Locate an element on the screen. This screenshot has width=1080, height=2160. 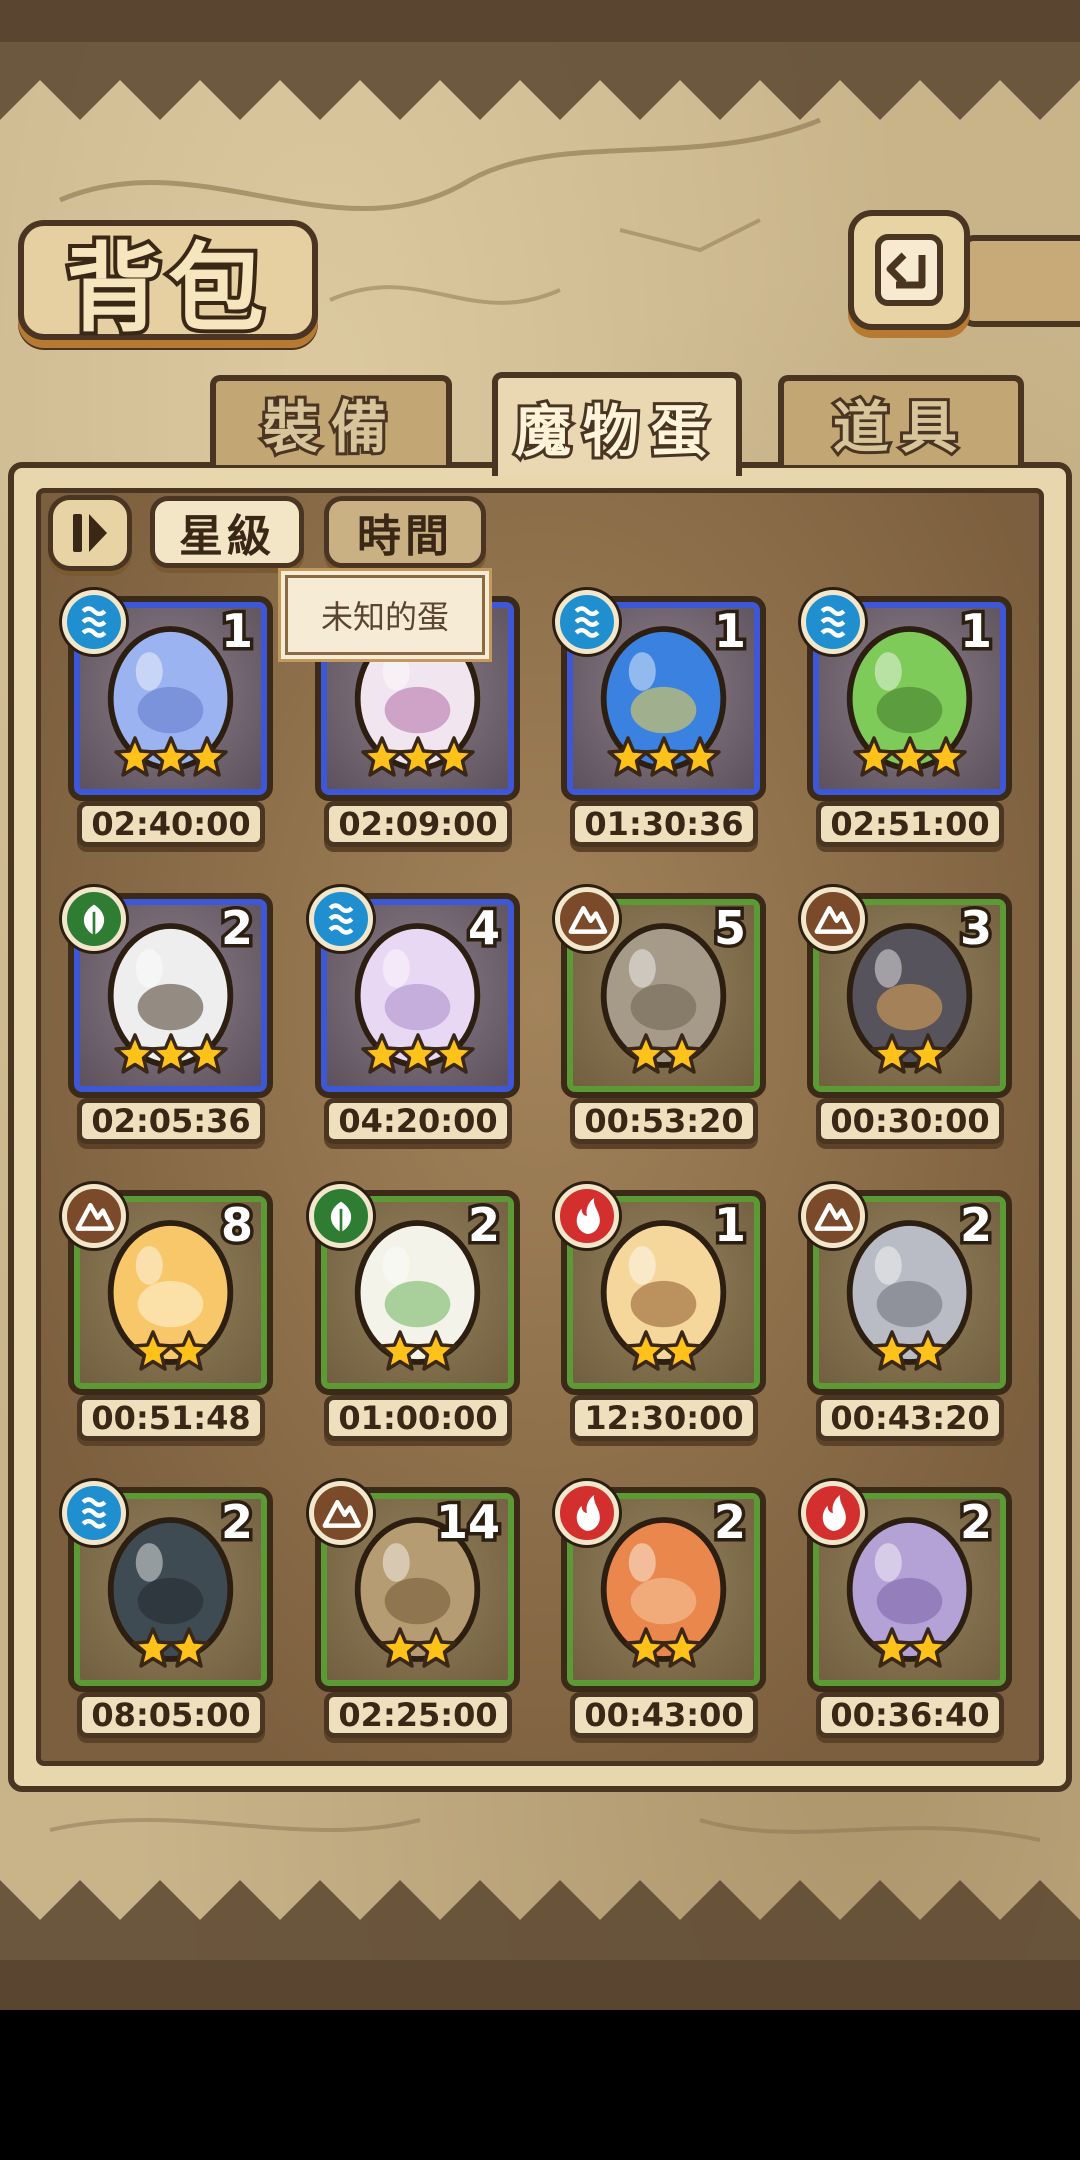
hatch-timer: 00:53:20 is located at coordinates (664, 1121).